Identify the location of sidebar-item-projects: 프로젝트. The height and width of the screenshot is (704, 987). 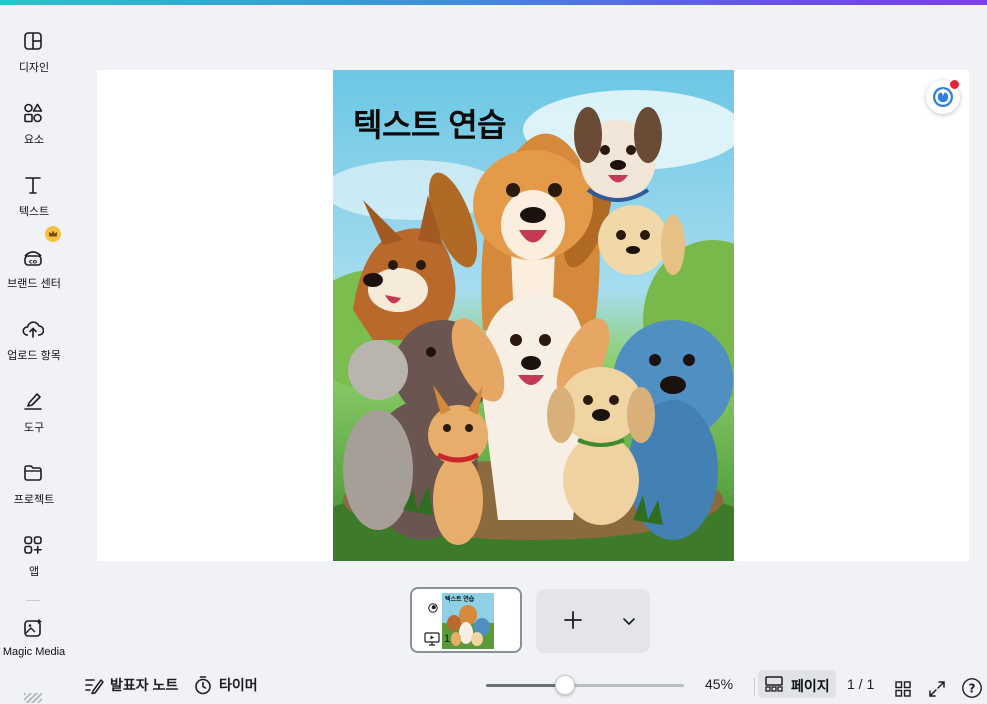
(34, 492).